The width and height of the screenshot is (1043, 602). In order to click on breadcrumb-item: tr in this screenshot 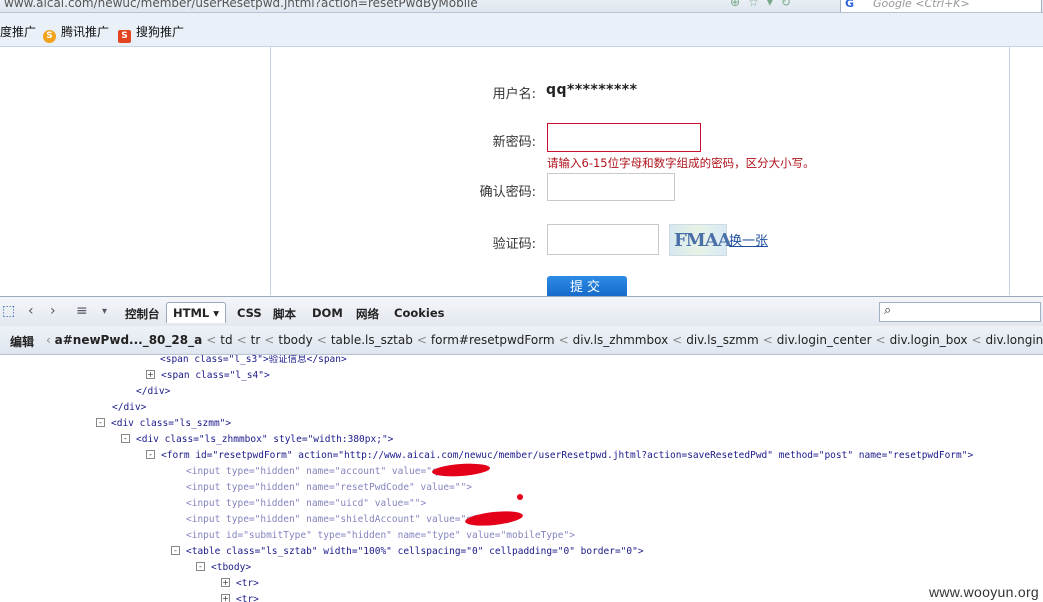, I will do `click(256, 340)`.